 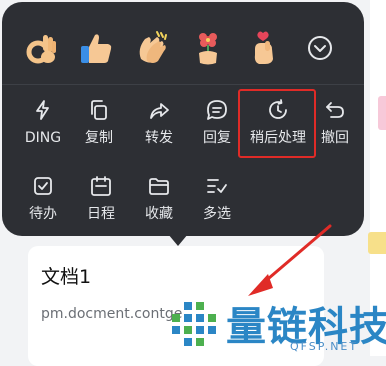 I want to click on watermark-domain: QFSP.NET, so click(x=324, y=346).